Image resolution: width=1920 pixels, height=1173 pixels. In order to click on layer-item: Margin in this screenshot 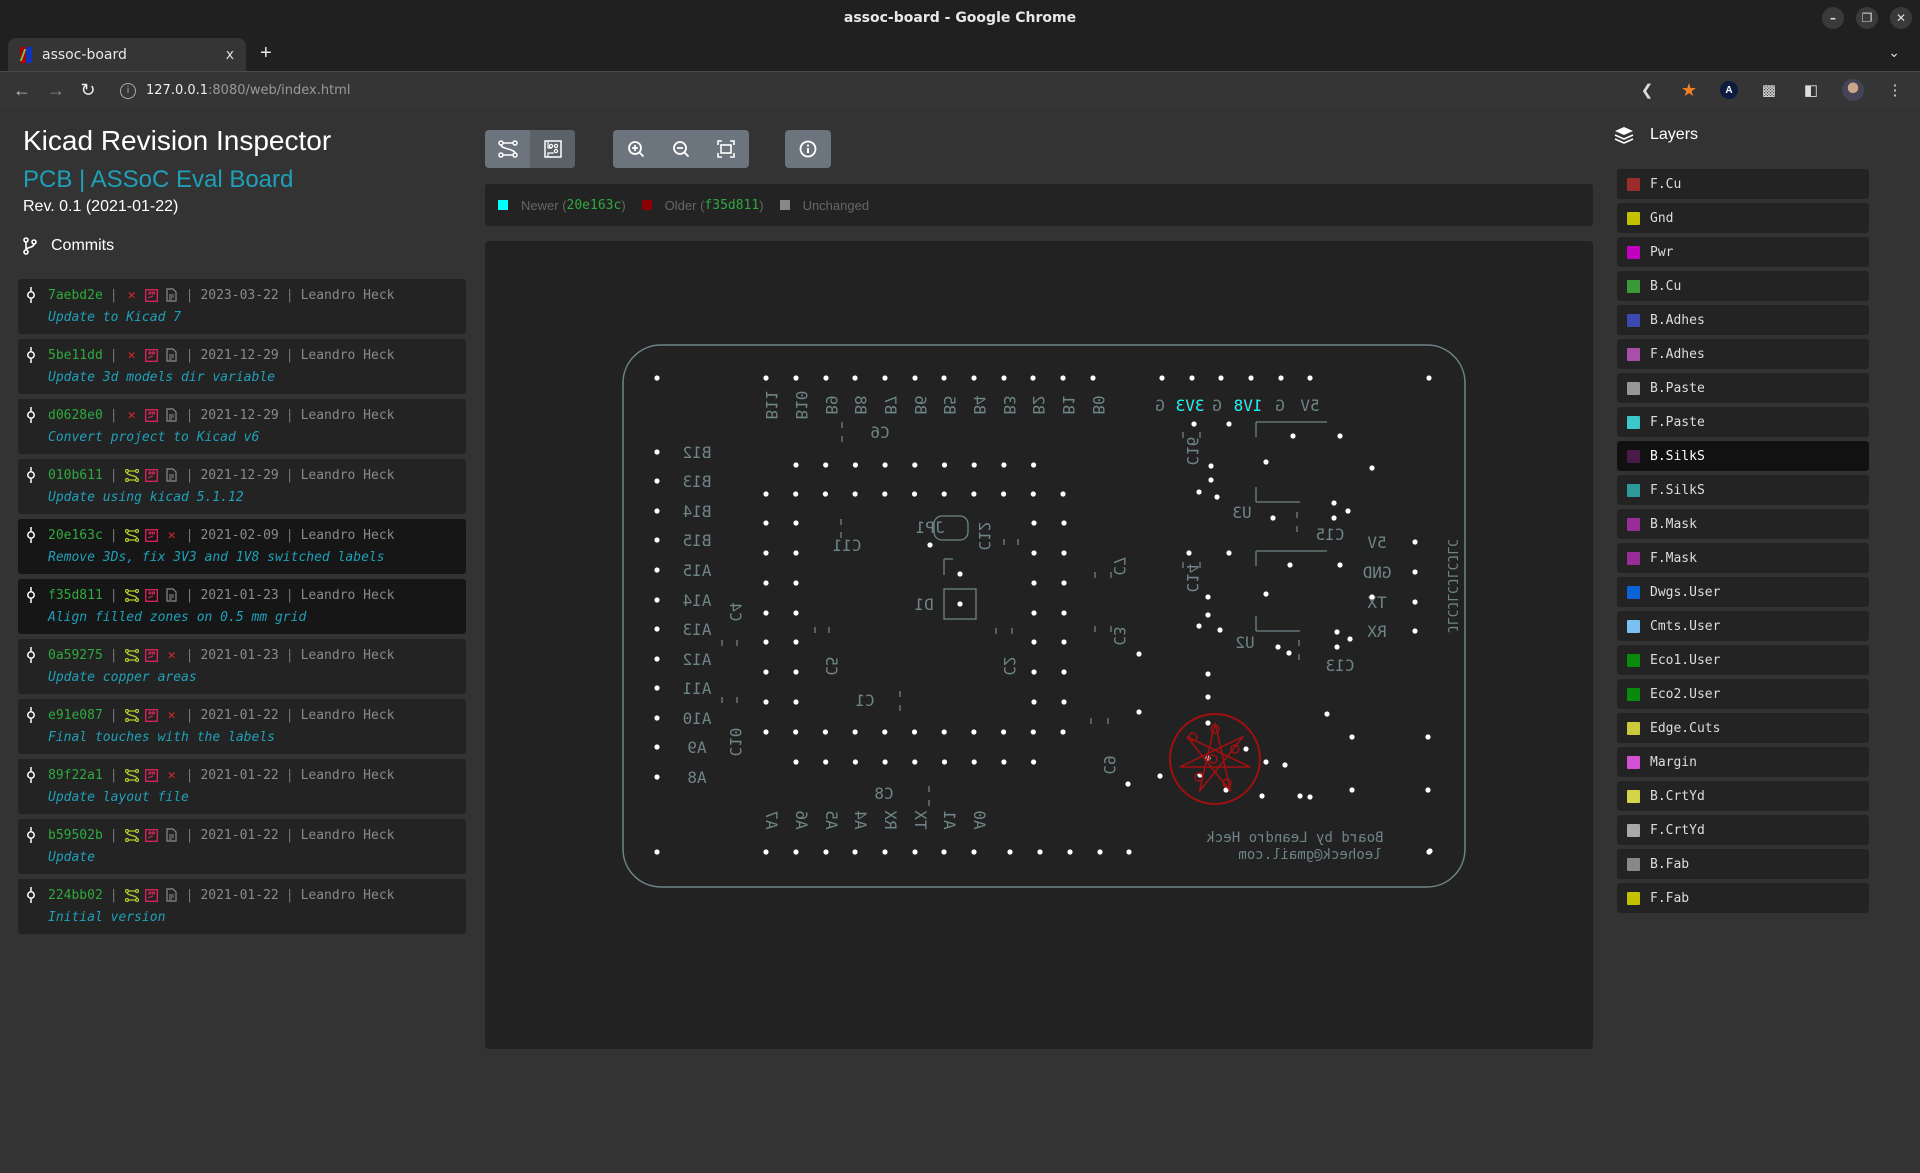, I will do `click(1743, 762)`.